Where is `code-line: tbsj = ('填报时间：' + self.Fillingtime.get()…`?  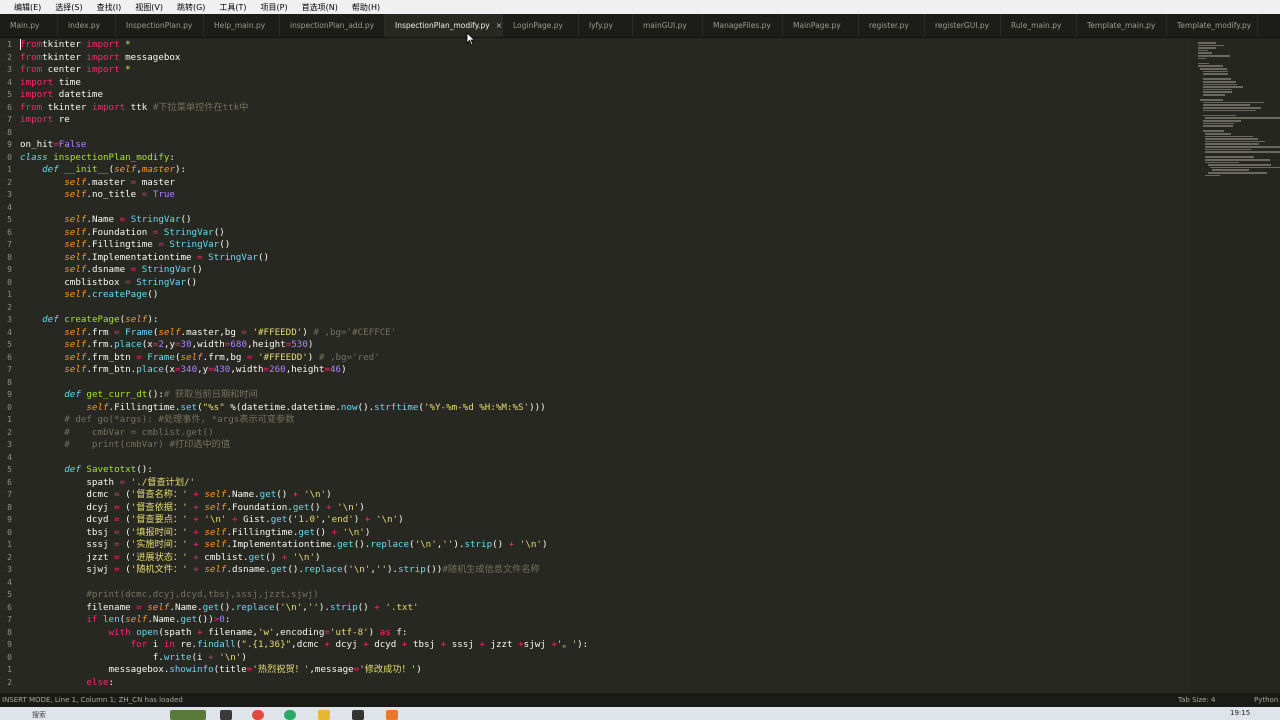
code-line: tbsj = ('填报时间：' + self.Fillingtime.get()… is located at coordinates (195, 533).